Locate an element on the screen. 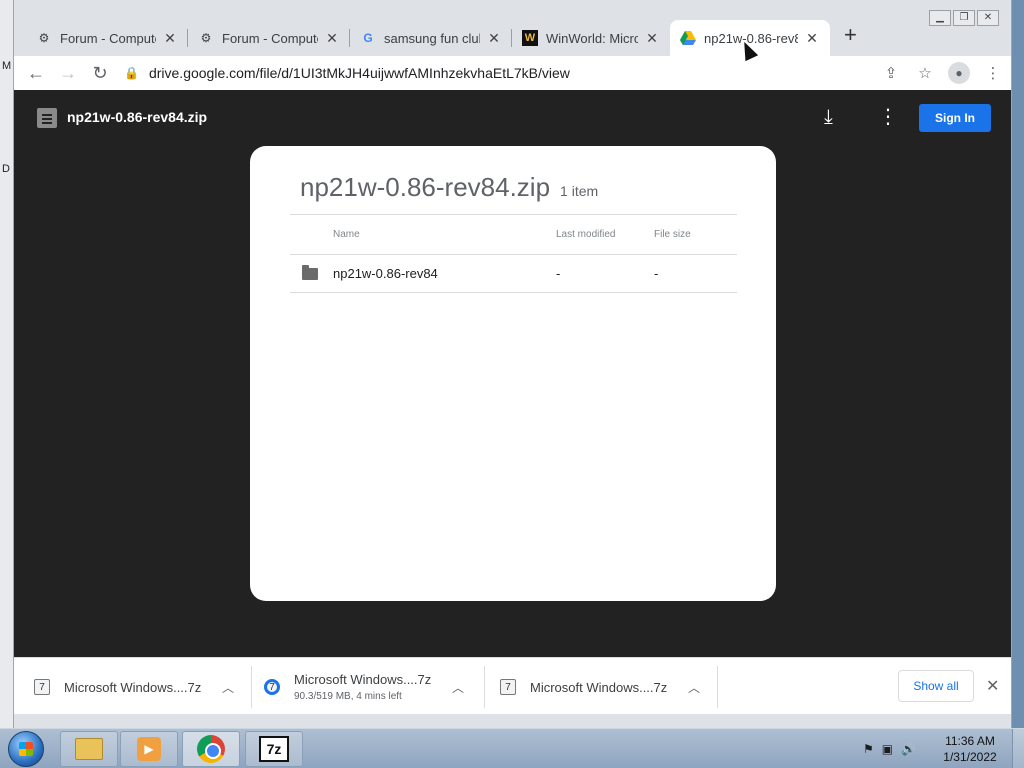 The image size is (1024, 768). bookmark-star-icon: ☆ is located at coordinates (925, 73).